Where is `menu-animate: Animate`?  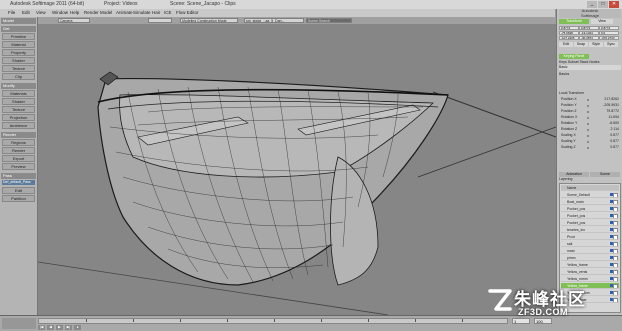
menu-animate: Animate is located at coordinates (124, 13).